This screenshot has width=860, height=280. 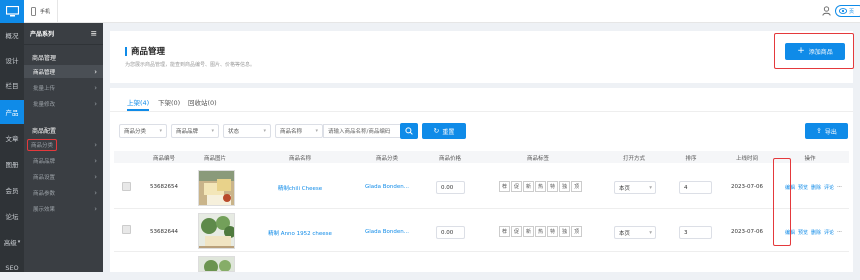 I want to click on sort-input: 3, so click(x=695, y=232).